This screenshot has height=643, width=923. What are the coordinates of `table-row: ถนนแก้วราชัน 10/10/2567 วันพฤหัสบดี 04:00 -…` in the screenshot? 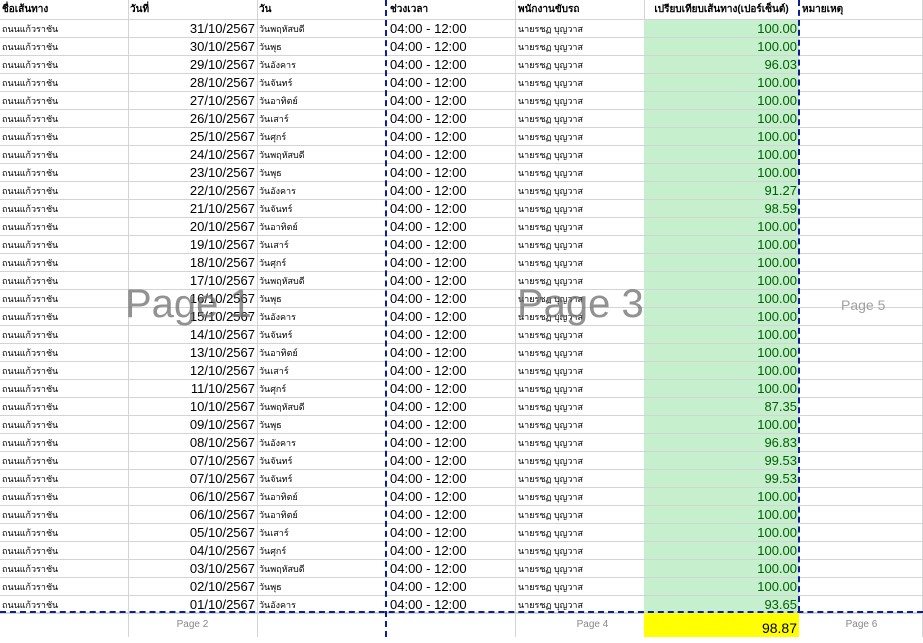 It's located at (461, 407).